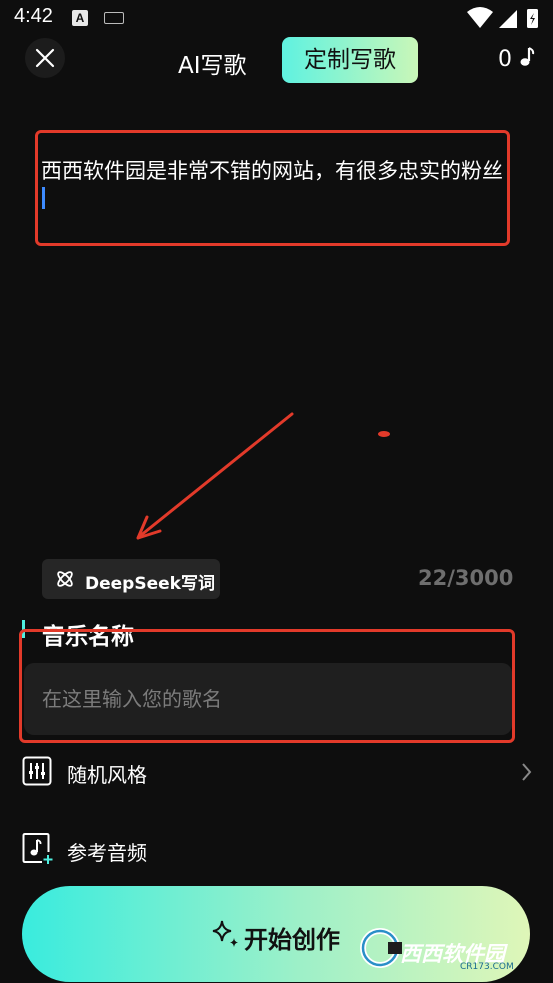  I want to click on close-button, so click(45, 58).